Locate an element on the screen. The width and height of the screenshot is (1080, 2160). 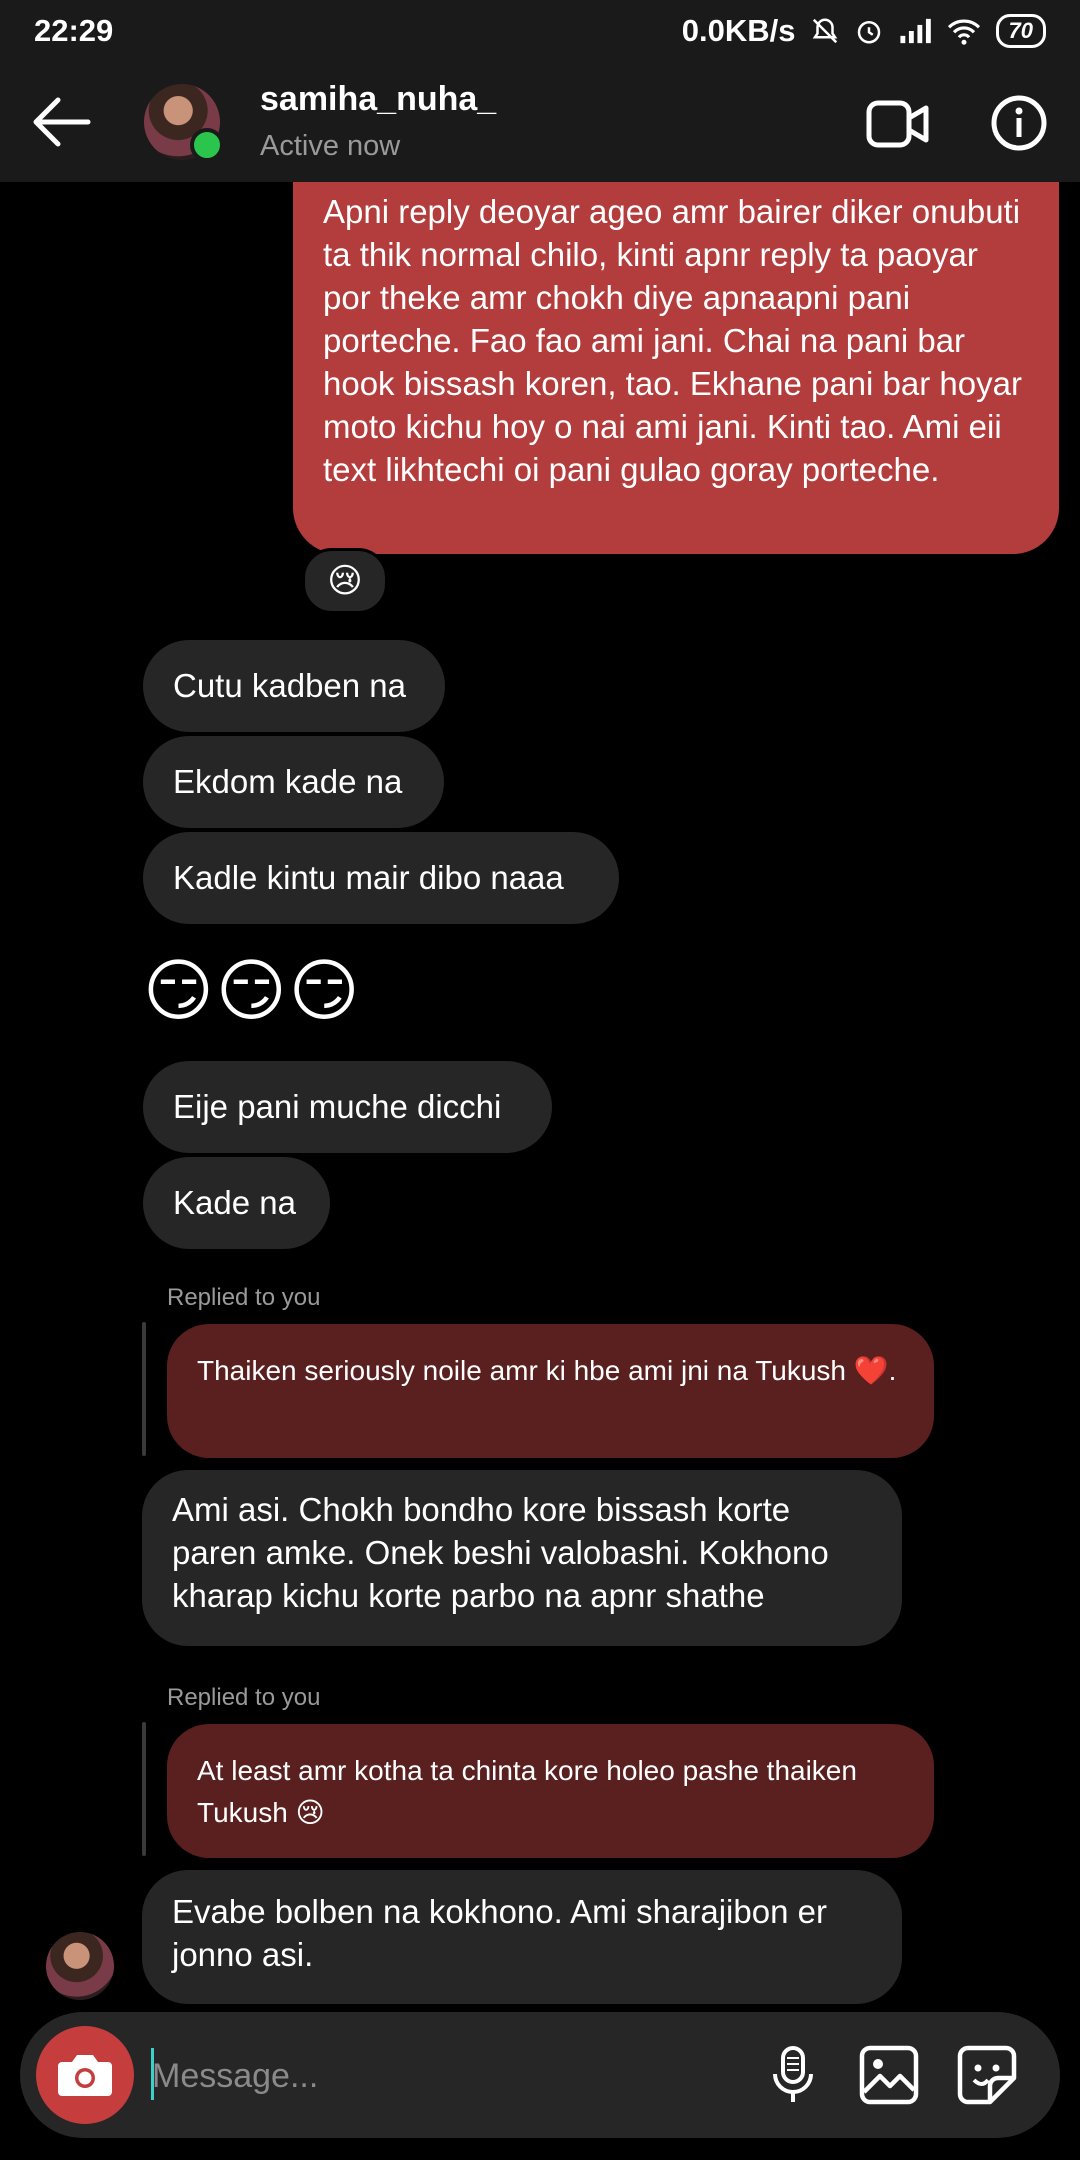
contact-username: samiha_nuha_ is located at coordinates (378, 99).